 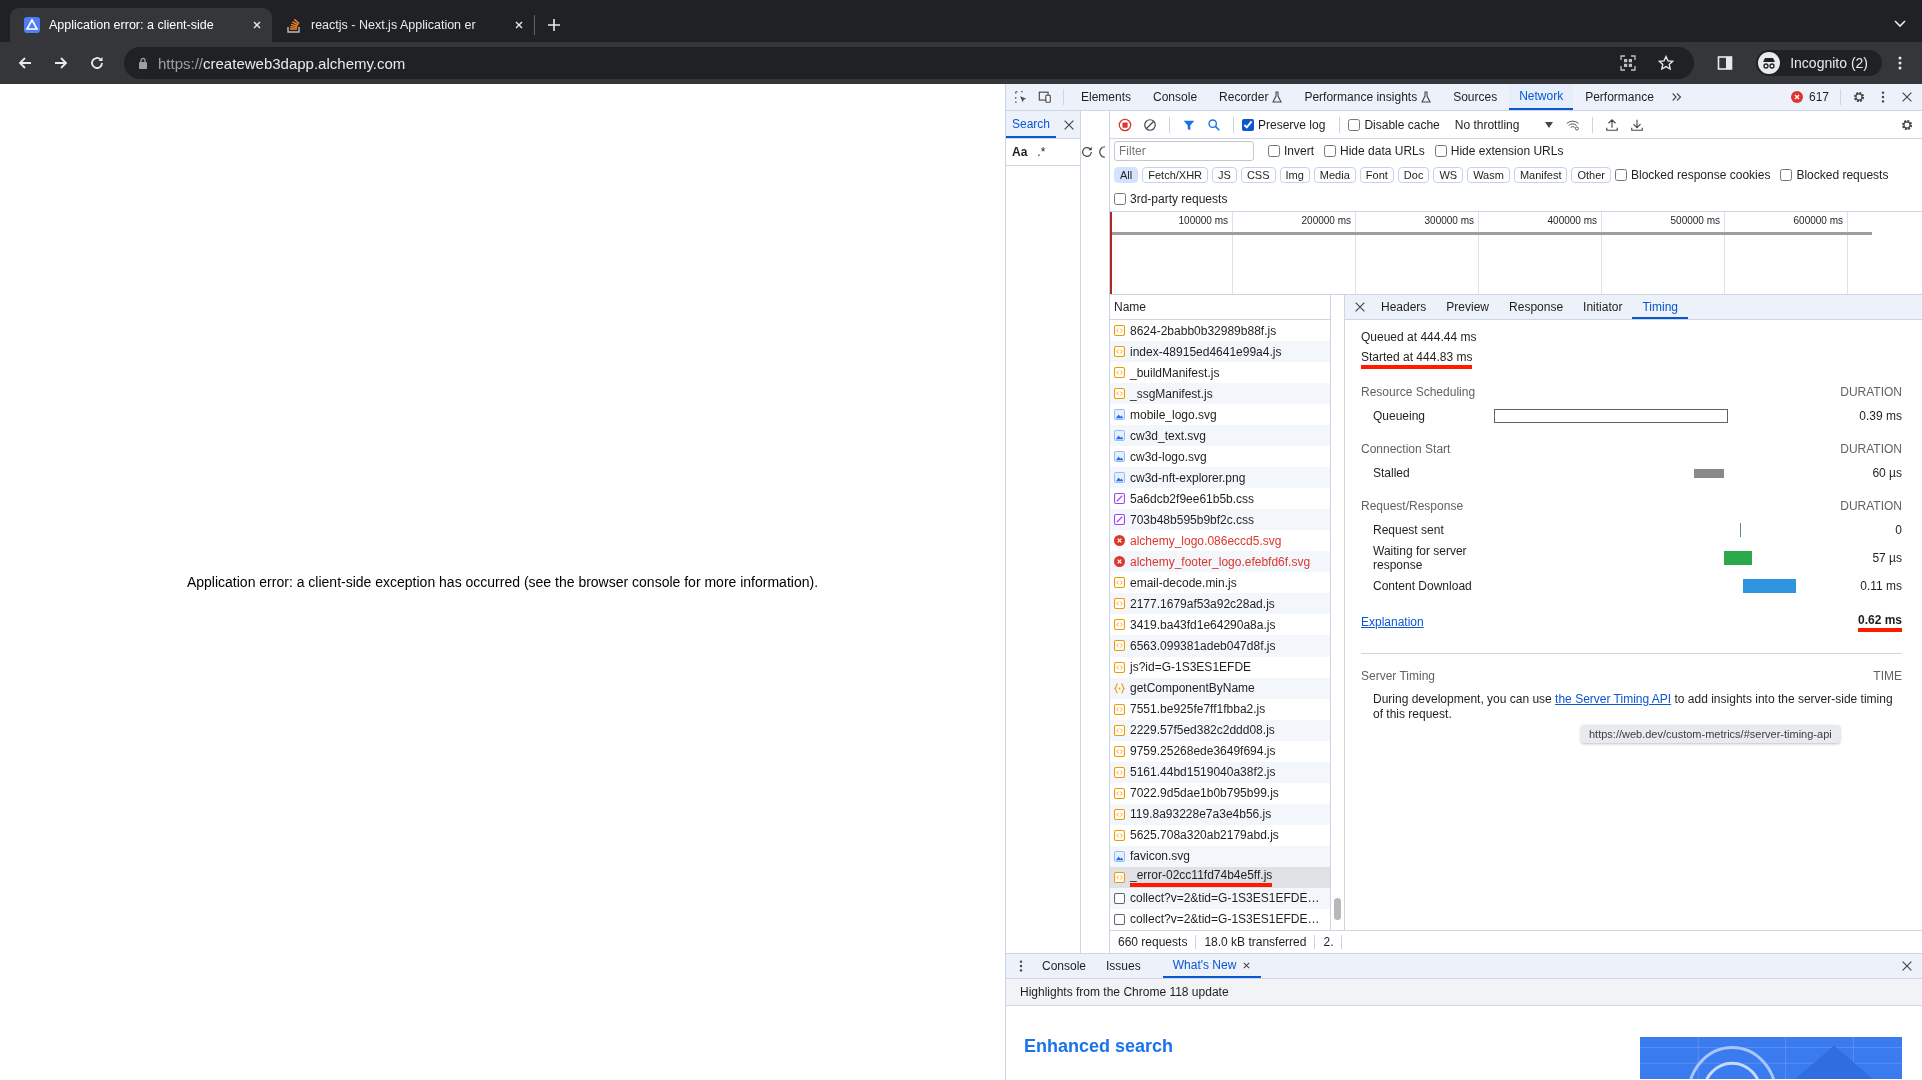 I want to click on tick-label: 600000 ms, so click(x=1818, y=221).